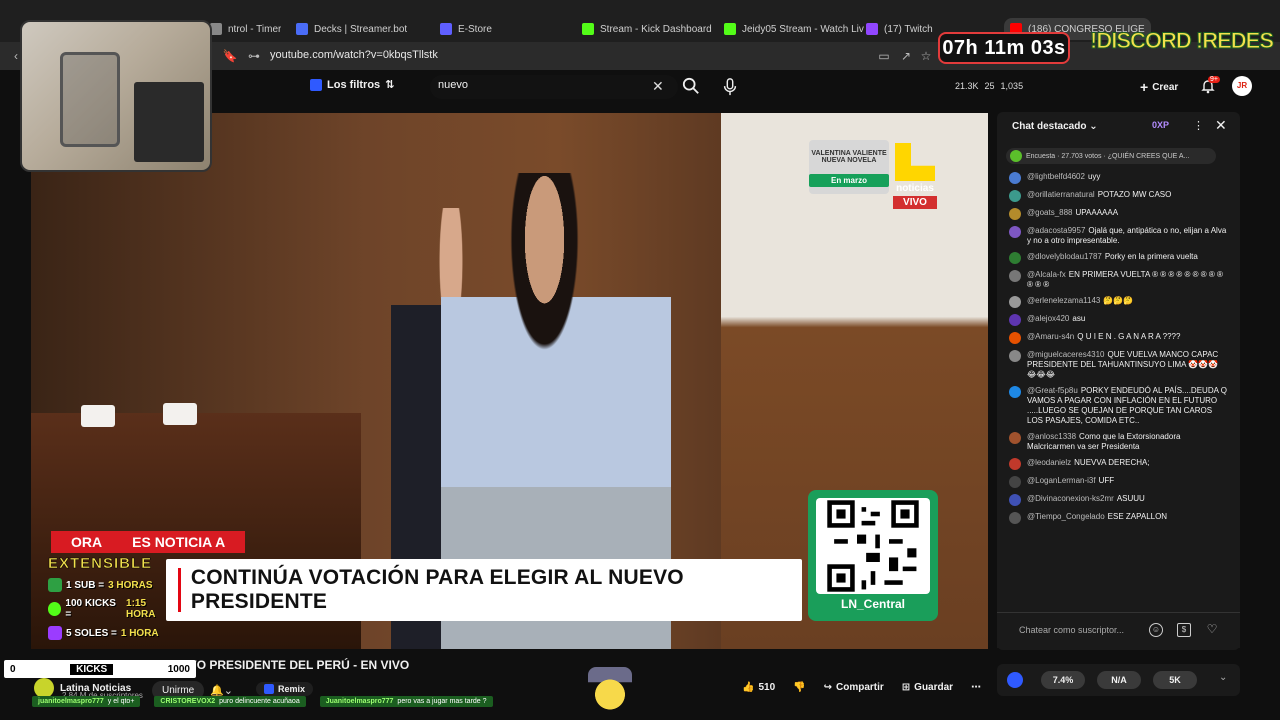  Describe the element at coordinates (1049, 462) in the screenshot. I see `chat-username: @leodanielz` at that location.